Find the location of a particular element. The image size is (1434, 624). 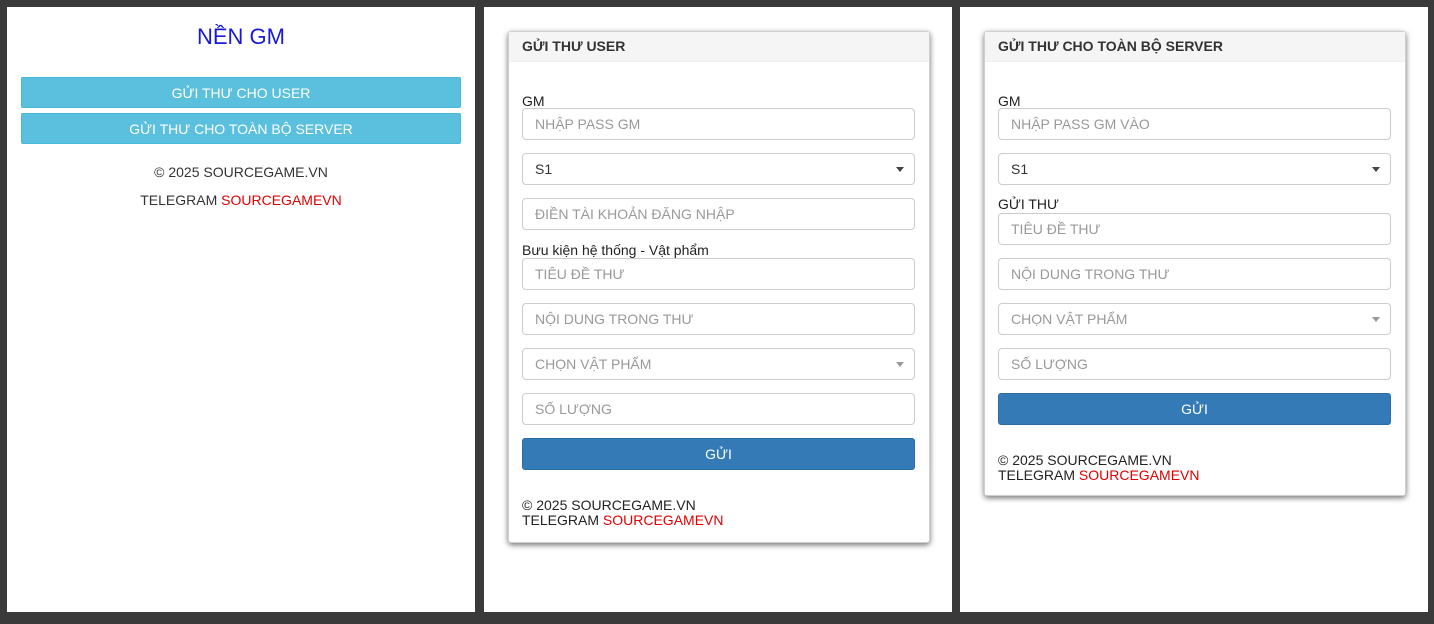

send-to-server-button: GỬI THƯ CHO TOÀN BỘ SERVER is located at coordinates (241, 128).